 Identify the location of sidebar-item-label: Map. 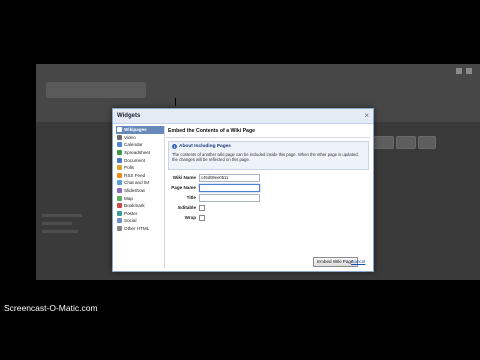
(128, 198).